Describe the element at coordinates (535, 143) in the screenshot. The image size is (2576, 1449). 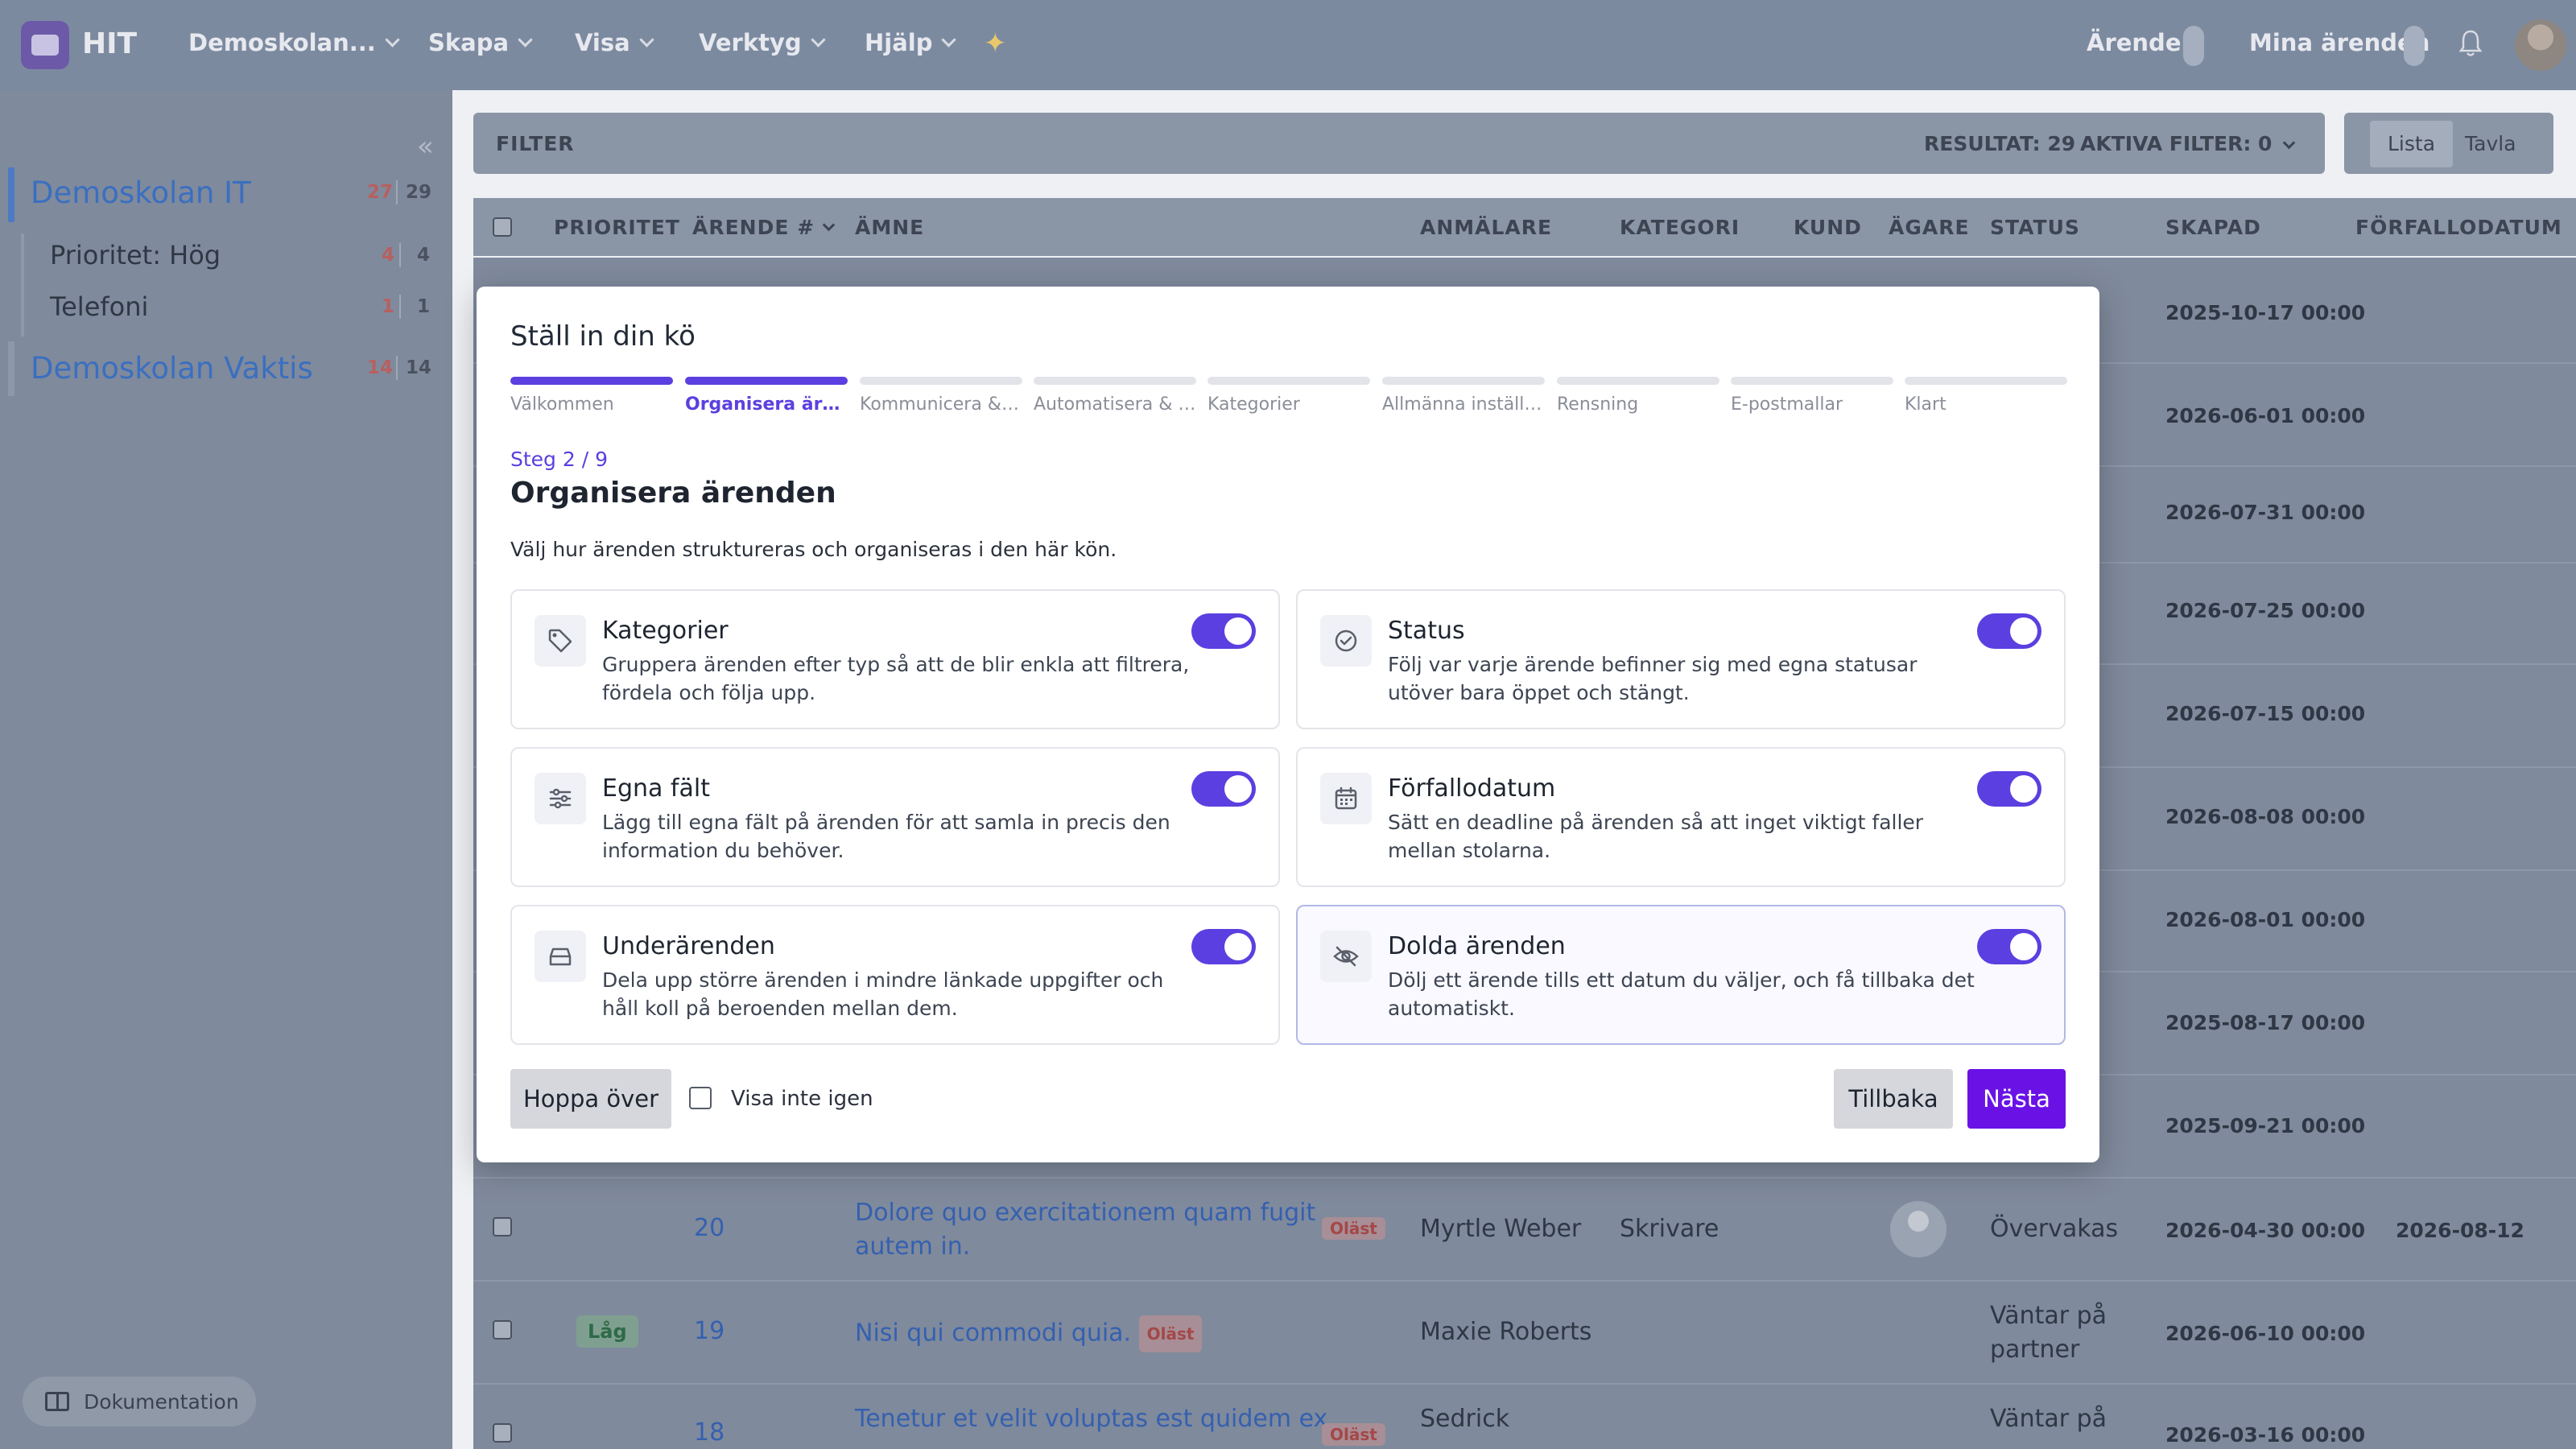
I see `filter-label: FILTER` at that location.